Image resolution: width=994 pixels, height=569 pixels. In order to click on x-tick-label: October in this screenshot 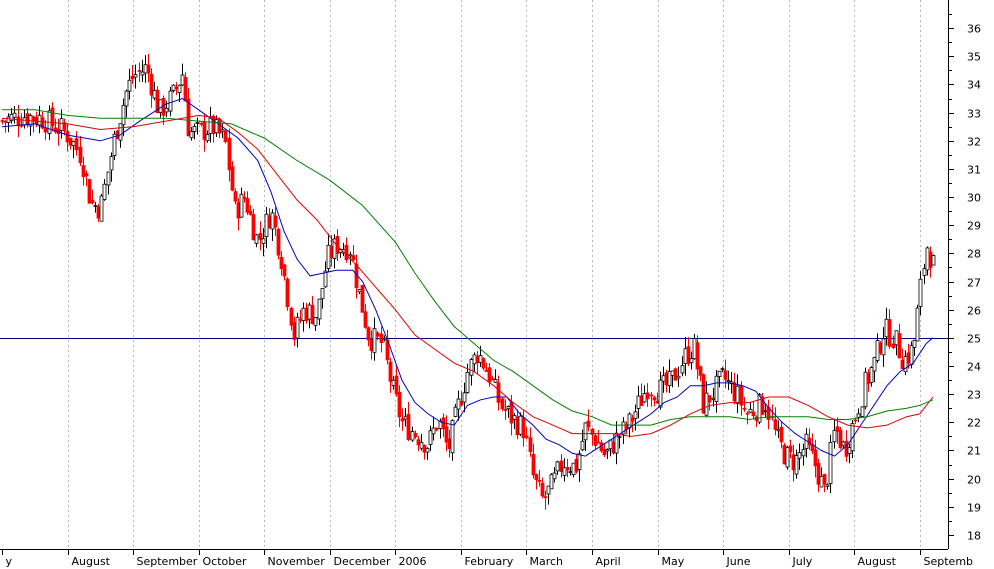, I will do `click(225, 561)`.